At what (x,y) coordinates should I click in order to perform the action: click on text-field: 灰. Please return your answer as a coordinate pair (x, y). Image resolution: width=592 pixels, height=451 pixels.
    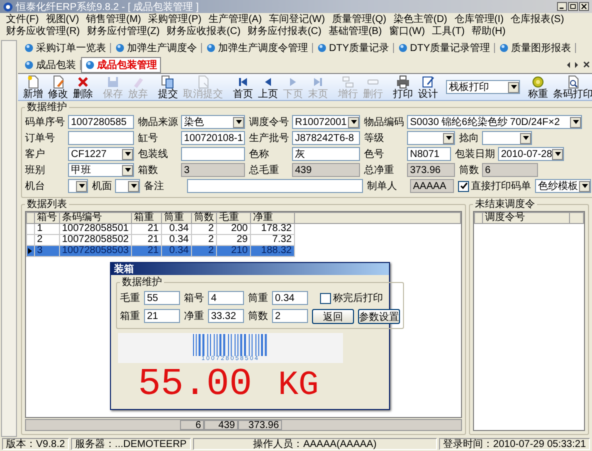
    Looking at the image, I should click on (326, 154).